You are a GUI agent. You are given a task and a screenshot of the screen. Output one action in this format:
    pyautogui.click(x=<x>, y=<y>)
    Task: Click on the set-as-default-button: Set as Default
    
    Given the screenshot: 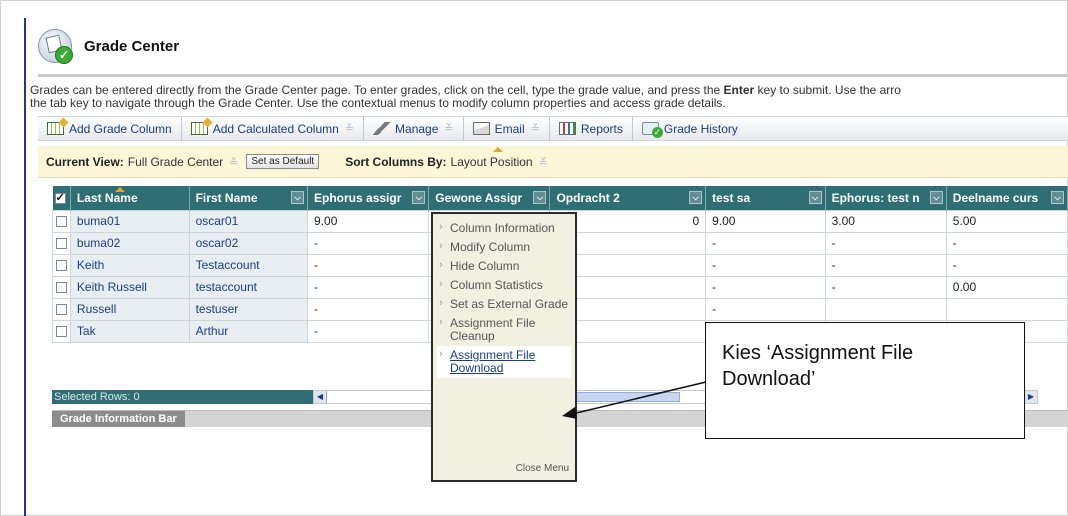 What is the action you would take?
    pyautogui.click(x=283, y=161)
    